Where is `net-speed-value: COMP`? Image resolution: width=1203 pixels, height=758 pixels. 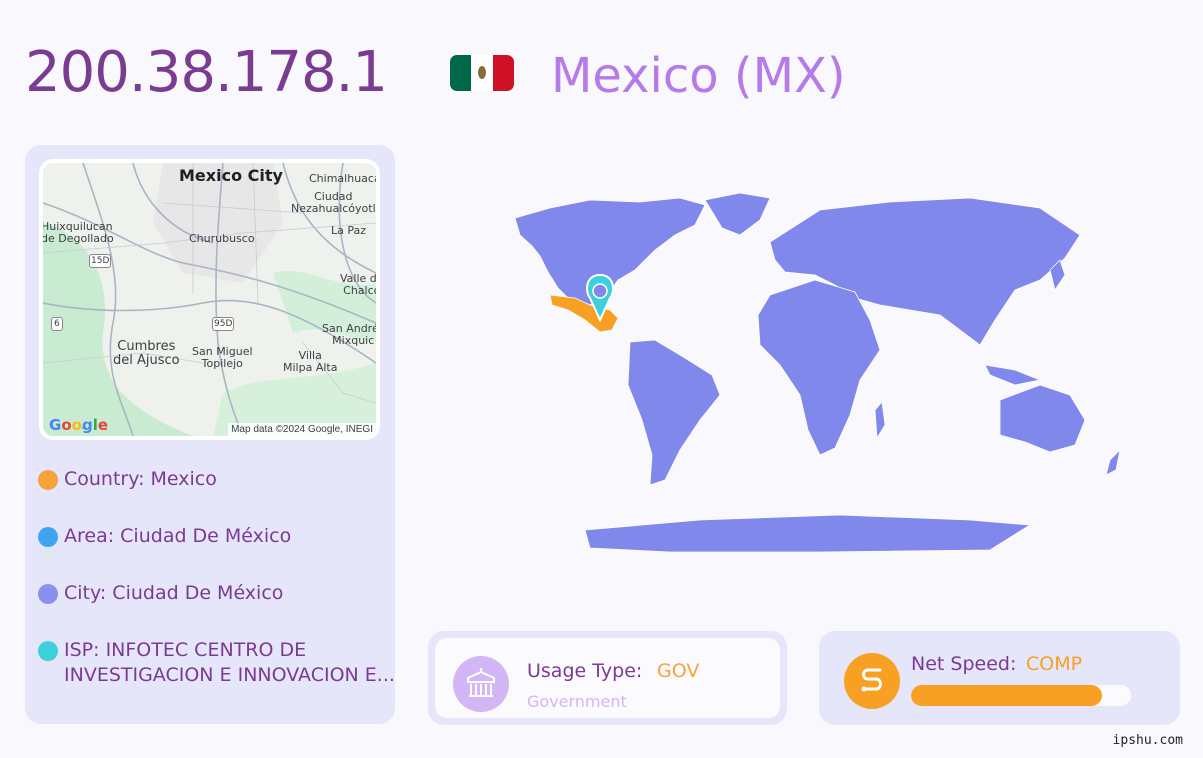
net-speed-value: COMP is located at coordinates (1054, 664).